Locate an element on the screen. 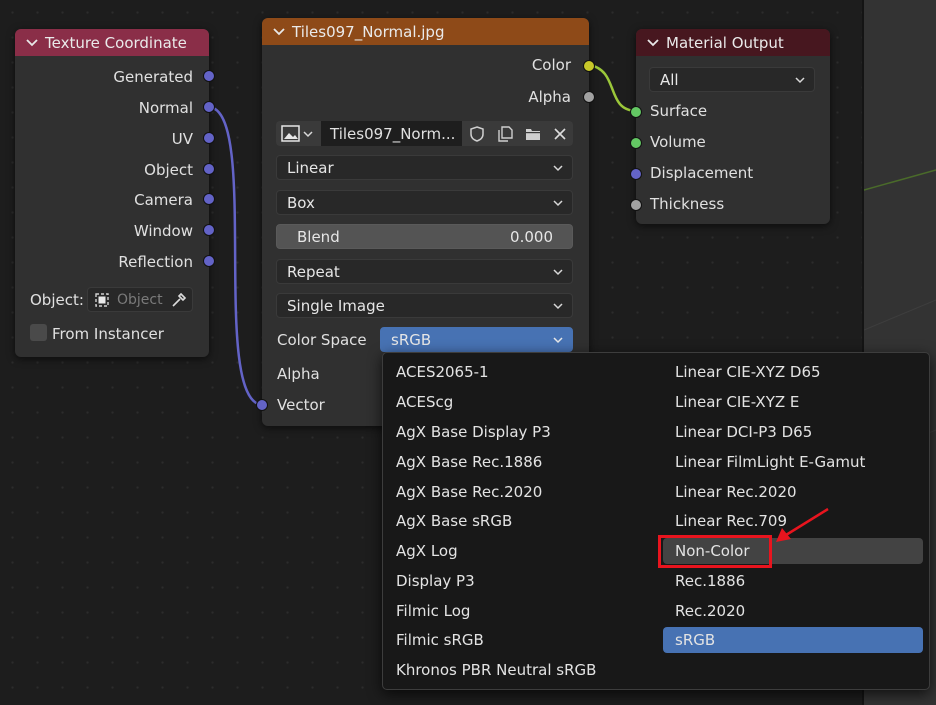 This screenshot has width=936, height=705. socket-reflection is located at coordinates (209, 261).